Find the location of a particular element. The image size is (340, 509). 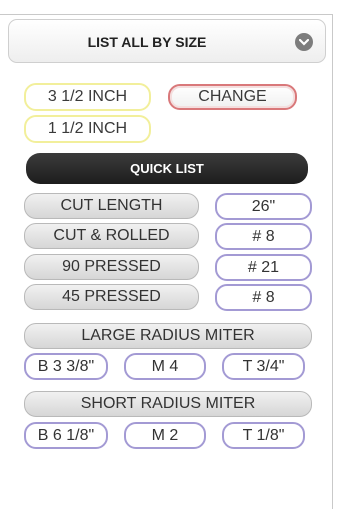

short-radius-miter-label: SHORT RADIUS MITER is located at coordinates (168, 404).